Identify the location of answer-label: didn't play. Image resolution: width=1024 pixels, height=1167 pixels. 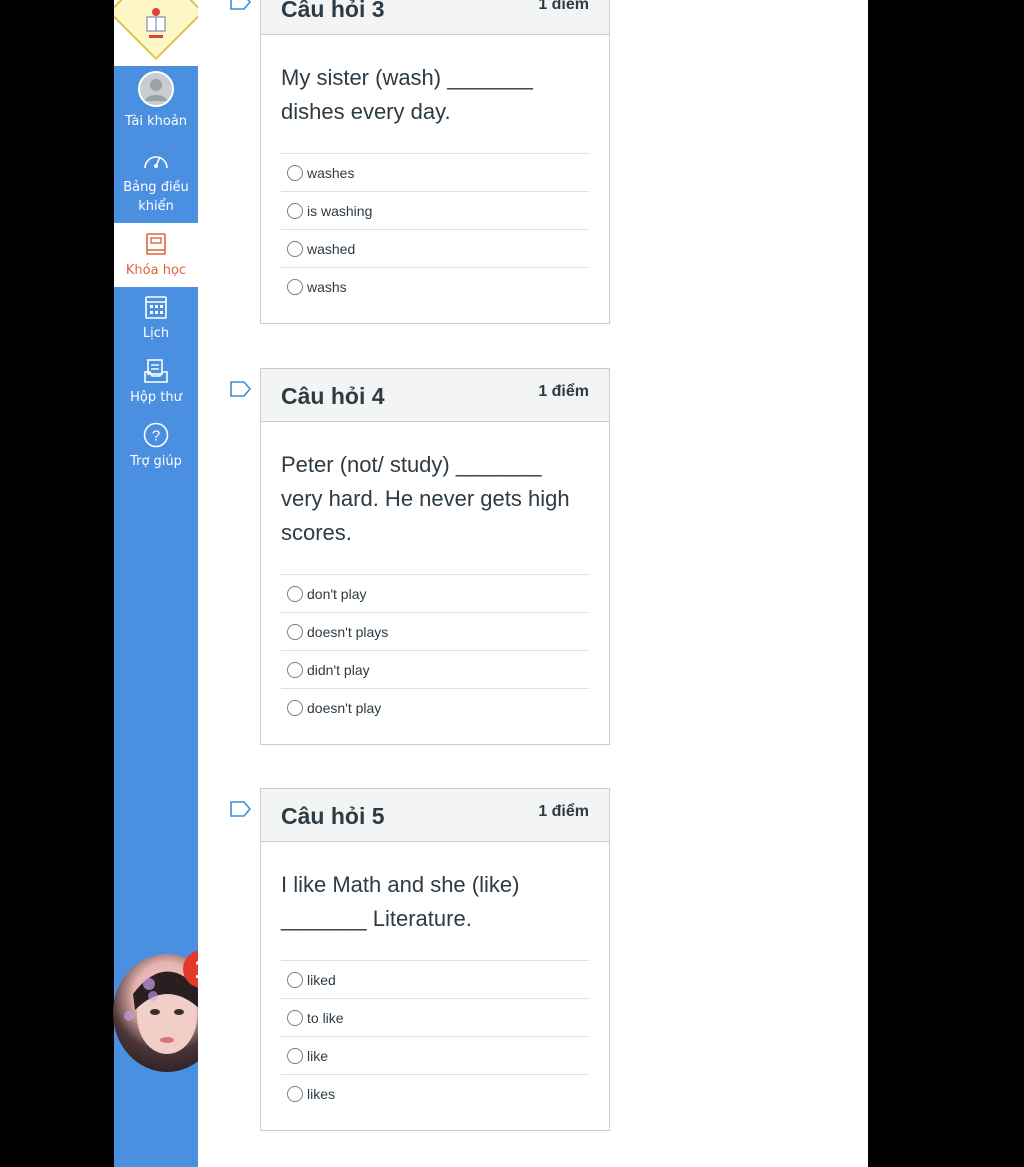
(338, 669).